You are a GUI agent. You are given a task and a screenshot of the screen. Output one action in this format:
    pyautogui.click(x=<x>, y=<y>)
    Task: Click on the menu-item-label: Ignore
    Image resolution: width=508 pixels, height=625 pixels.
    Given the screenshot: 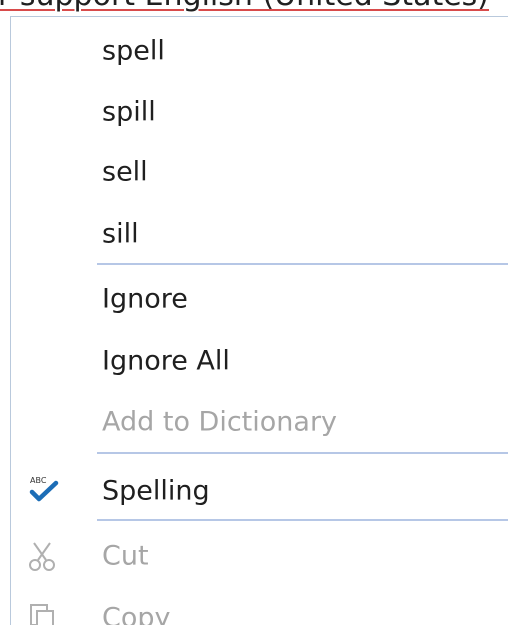 What is the action you would take?
    pyautogui.click(x=145, y=299)
    